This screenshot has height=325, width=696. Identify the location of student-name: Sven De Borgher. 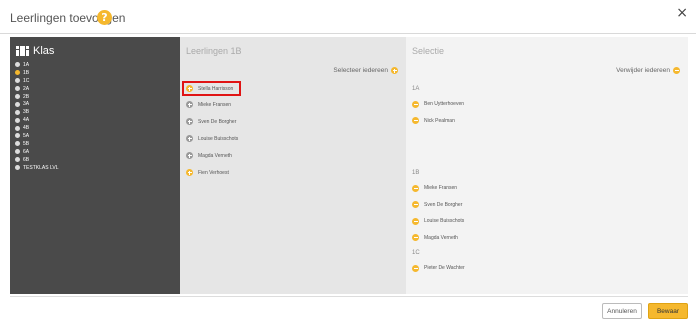
(217, 121).